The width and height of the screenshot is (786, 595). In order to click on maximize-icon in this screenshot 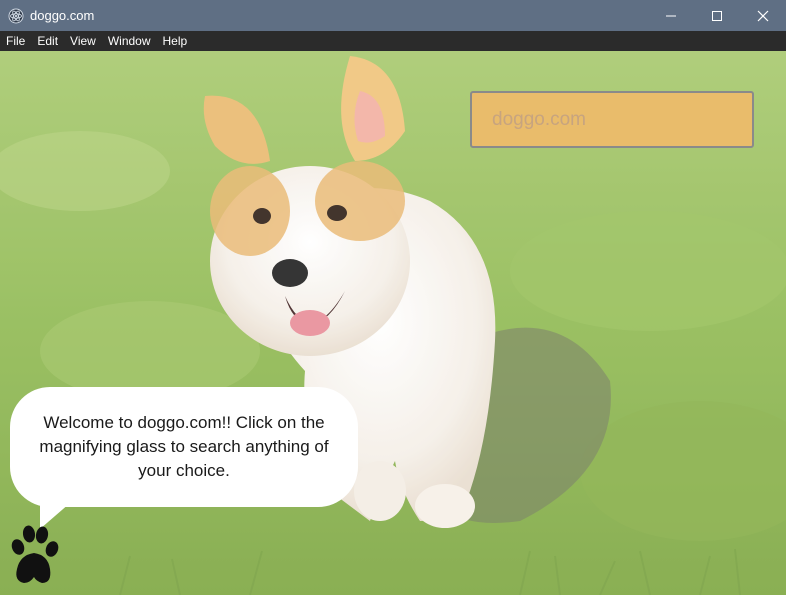, I will do `click(717, 15)`.